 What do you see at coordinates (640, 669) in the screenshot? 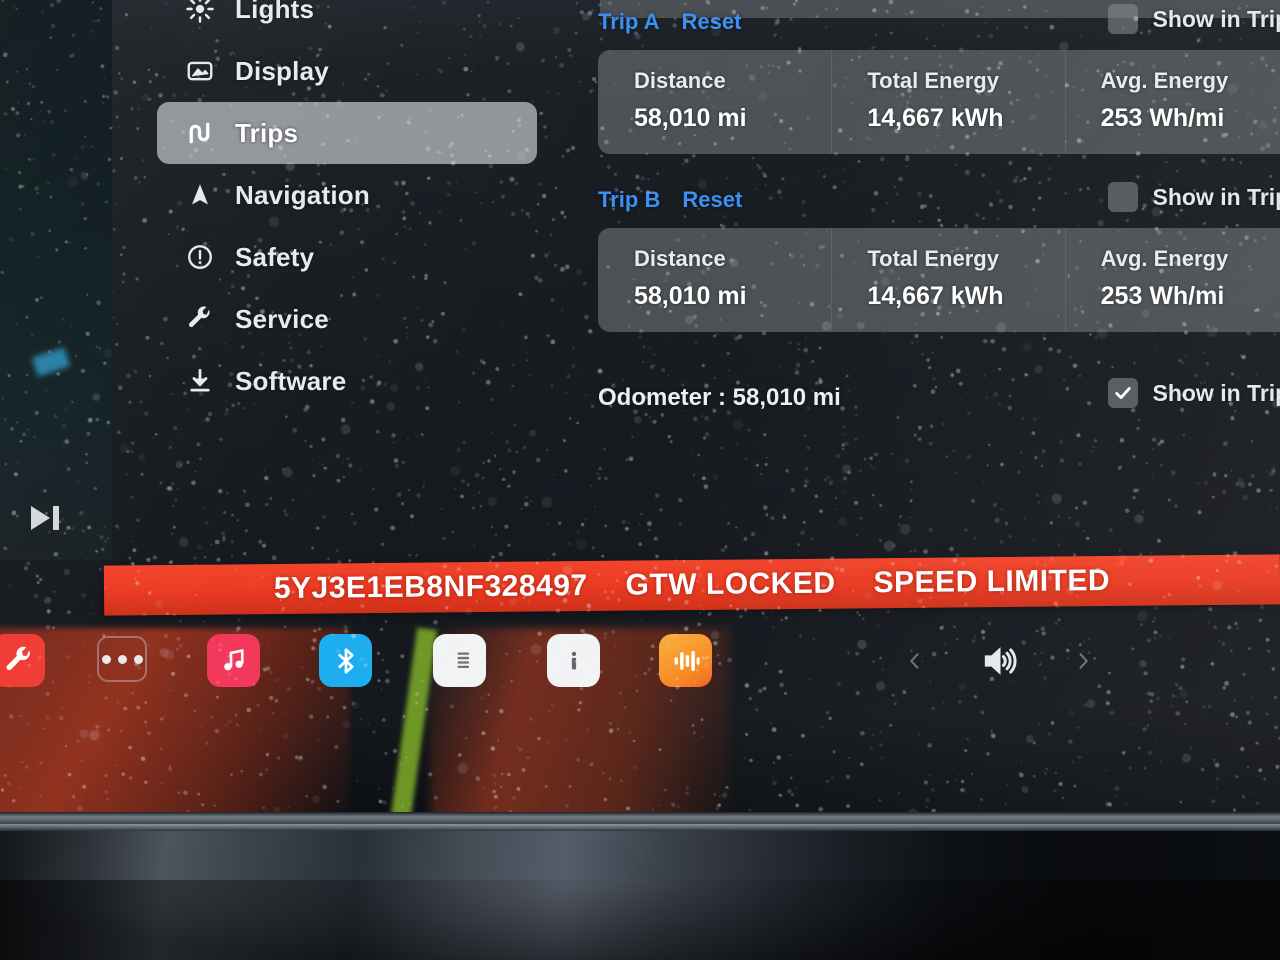
I see `bottom-taskbar` at bounding box center [640, 669].